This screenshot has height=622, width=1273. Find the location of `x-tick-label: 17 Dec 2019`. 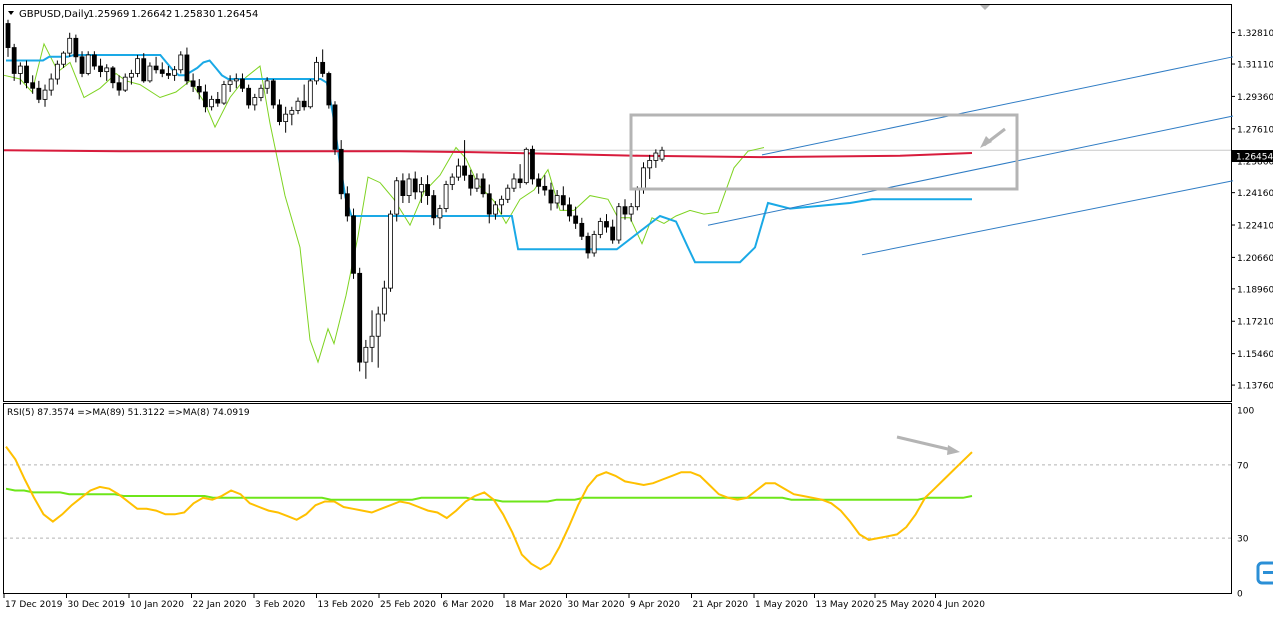

x-tick-label: 17 Dec 2019 is located at coordinates (34, 605).